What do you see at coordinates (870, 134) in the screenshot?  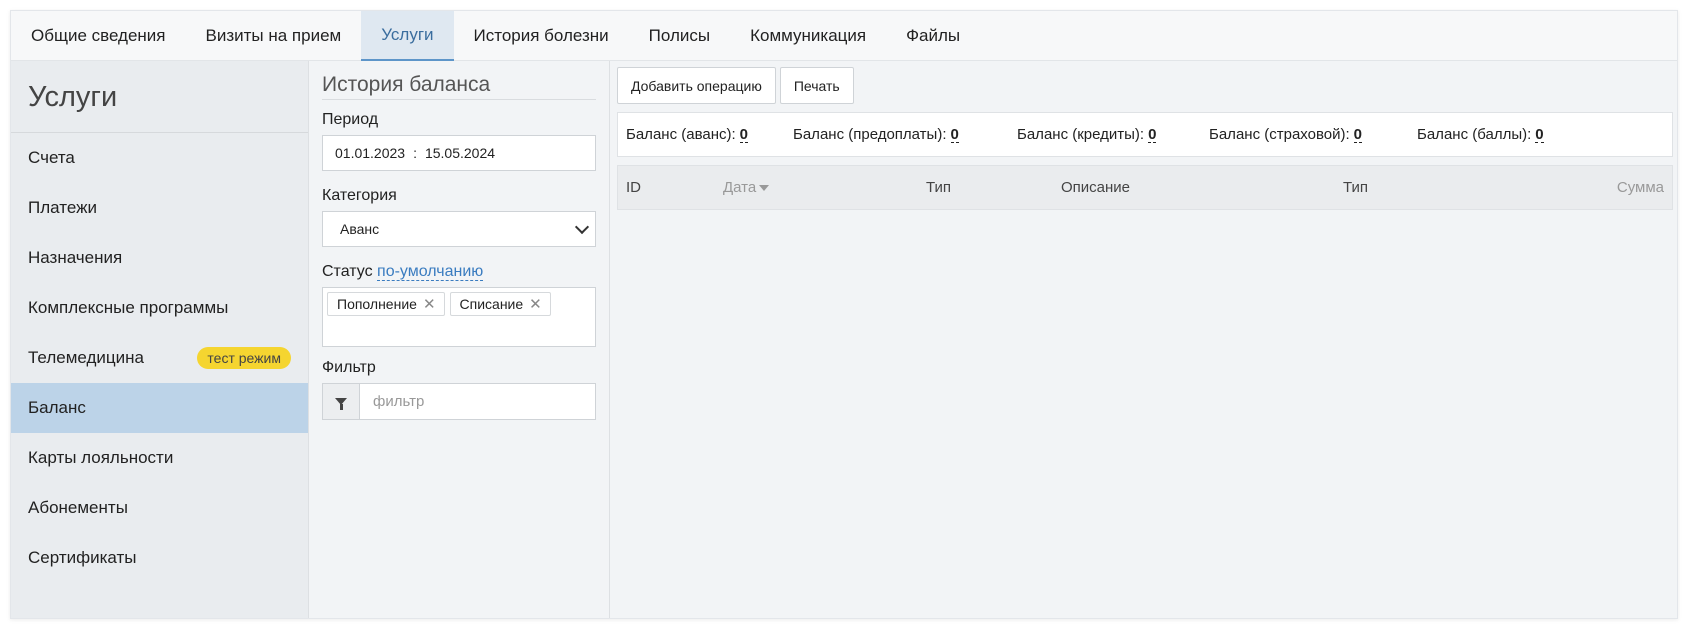 I see `balance-label: Баланс (предоплаты):` at bounding box center [870, 134].